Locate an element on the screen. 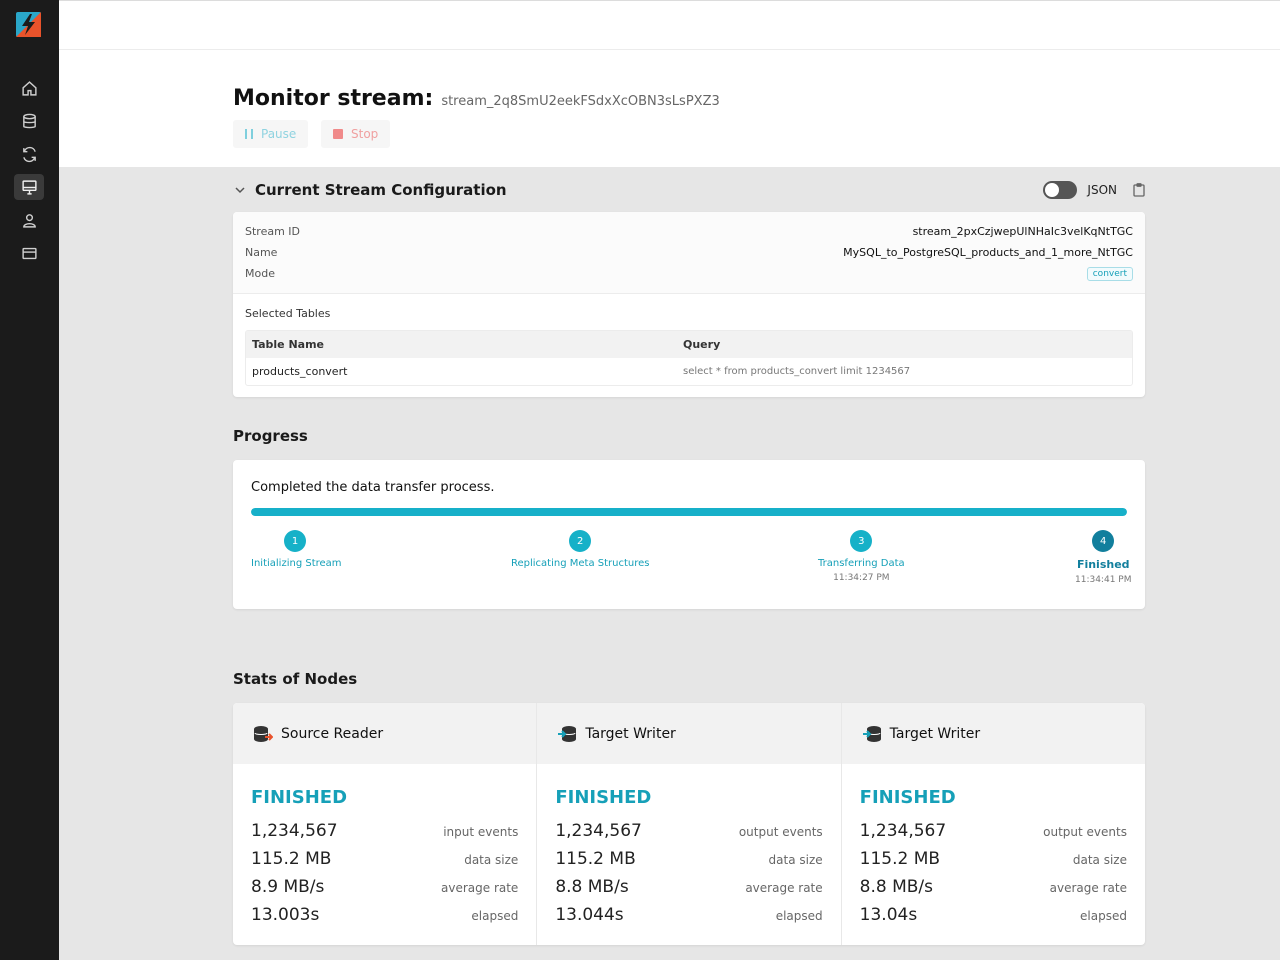 The width and height of the screenshot is (1280, 960). metric-value: 13.04s is located at coordinates (888, 915).